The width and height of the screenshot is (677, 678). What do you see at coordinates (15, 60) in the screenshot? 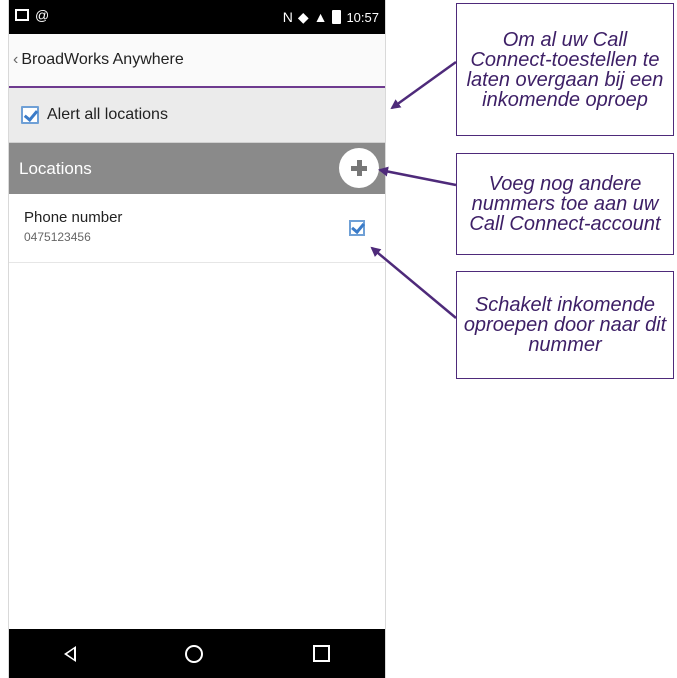
I see `back-chevron-icon: ‹` at bounding box center [15, 60].